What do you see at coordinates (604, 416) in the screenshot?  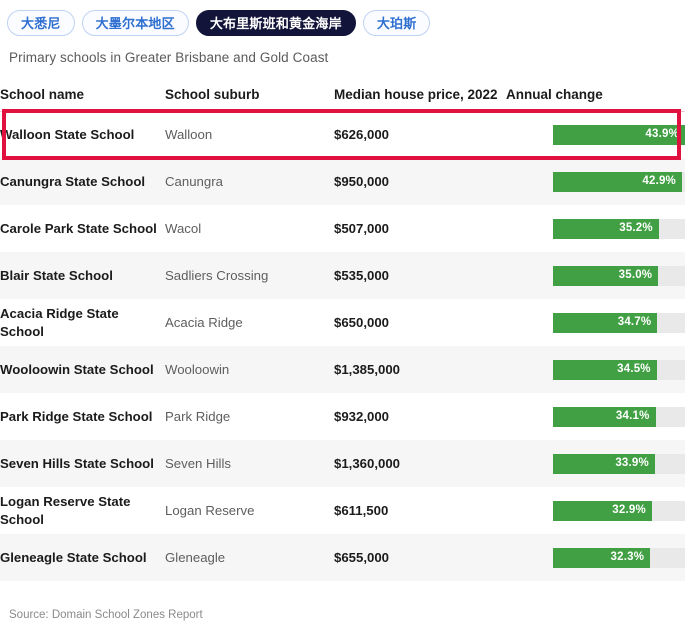 I see `annual-change-bar-fill: 34.1%` at bounding box center [604, 416].